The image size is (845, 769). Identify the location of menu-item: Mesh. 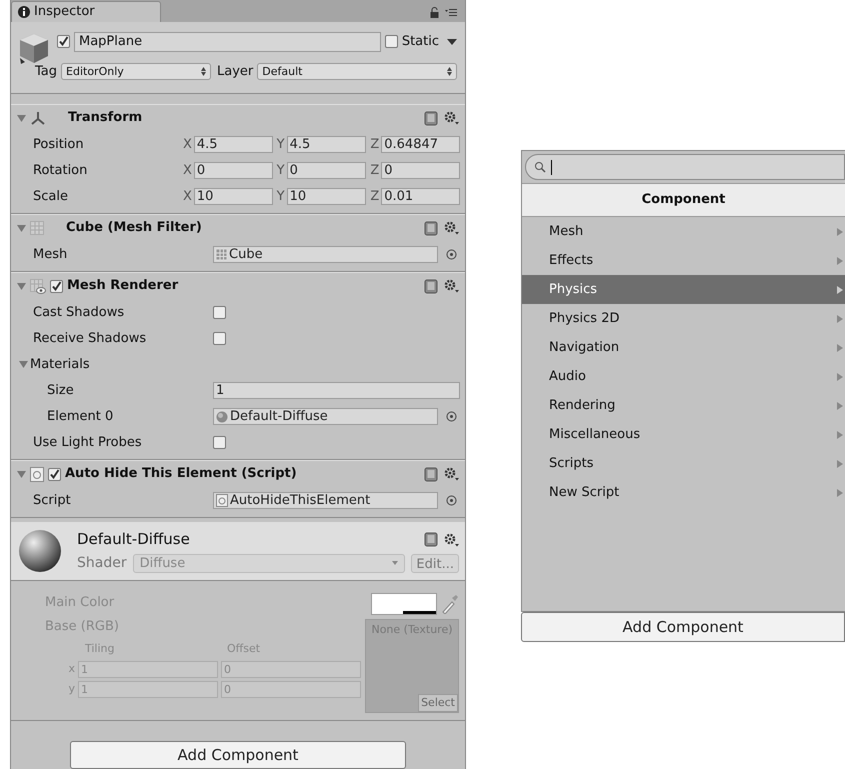
(683, 231).